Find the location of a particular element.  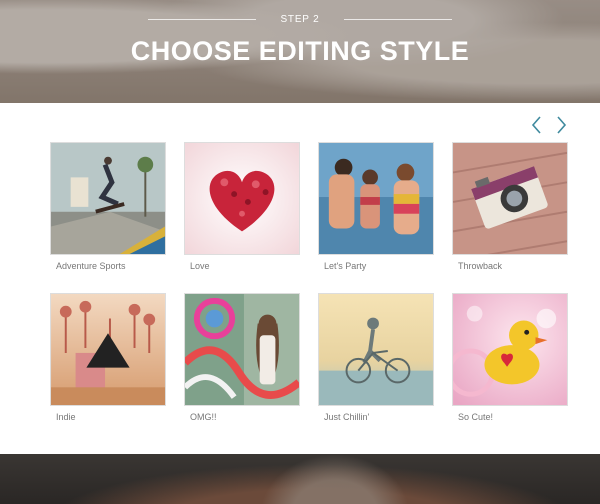

omg-thumbnail is located at coordinates (242, 349).